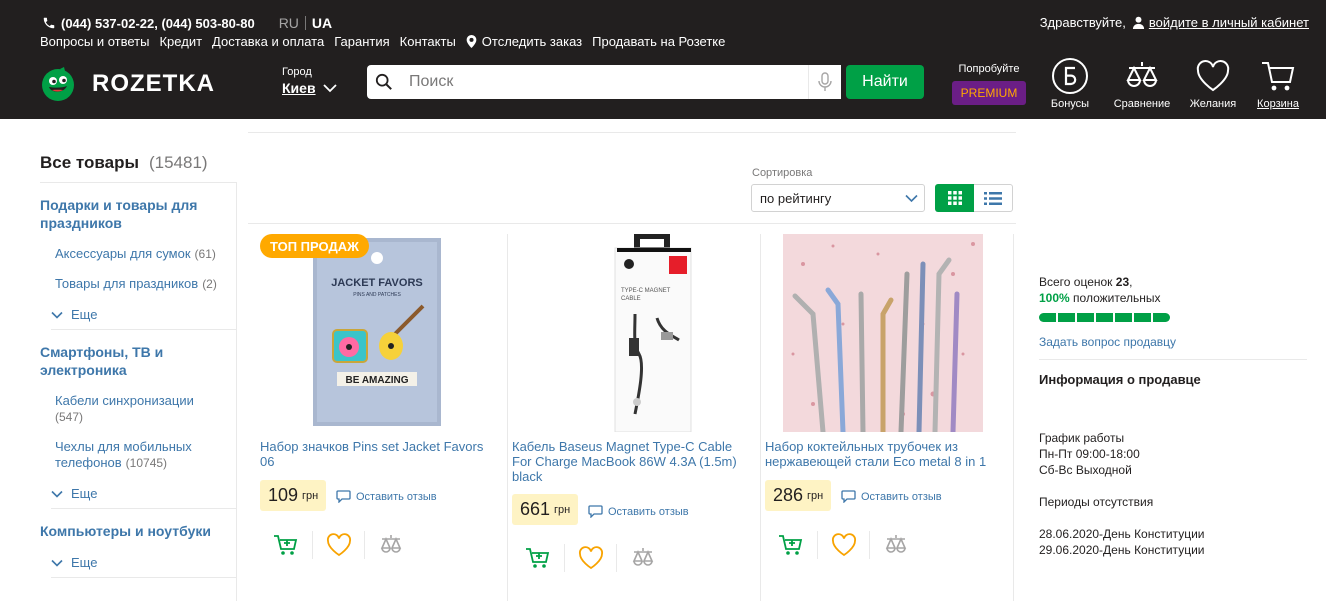 Image resolution: width=1326 pixels, height=601 pixels. Describe the element at coordinates (1096, 502) in the screenshot. I see `absence-title: Периоды отсутствия` at that location.